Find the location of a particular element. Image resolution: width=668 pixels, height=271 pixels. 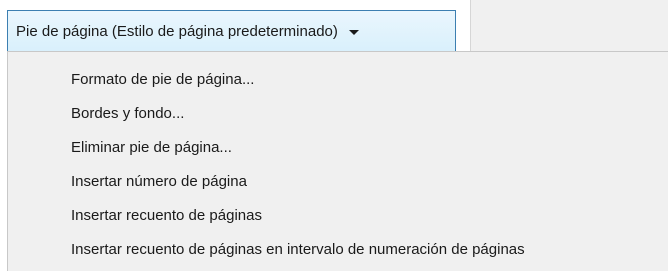

menu-item-insert-page-number: Insertar número de página is located at coordinates (338, 181).